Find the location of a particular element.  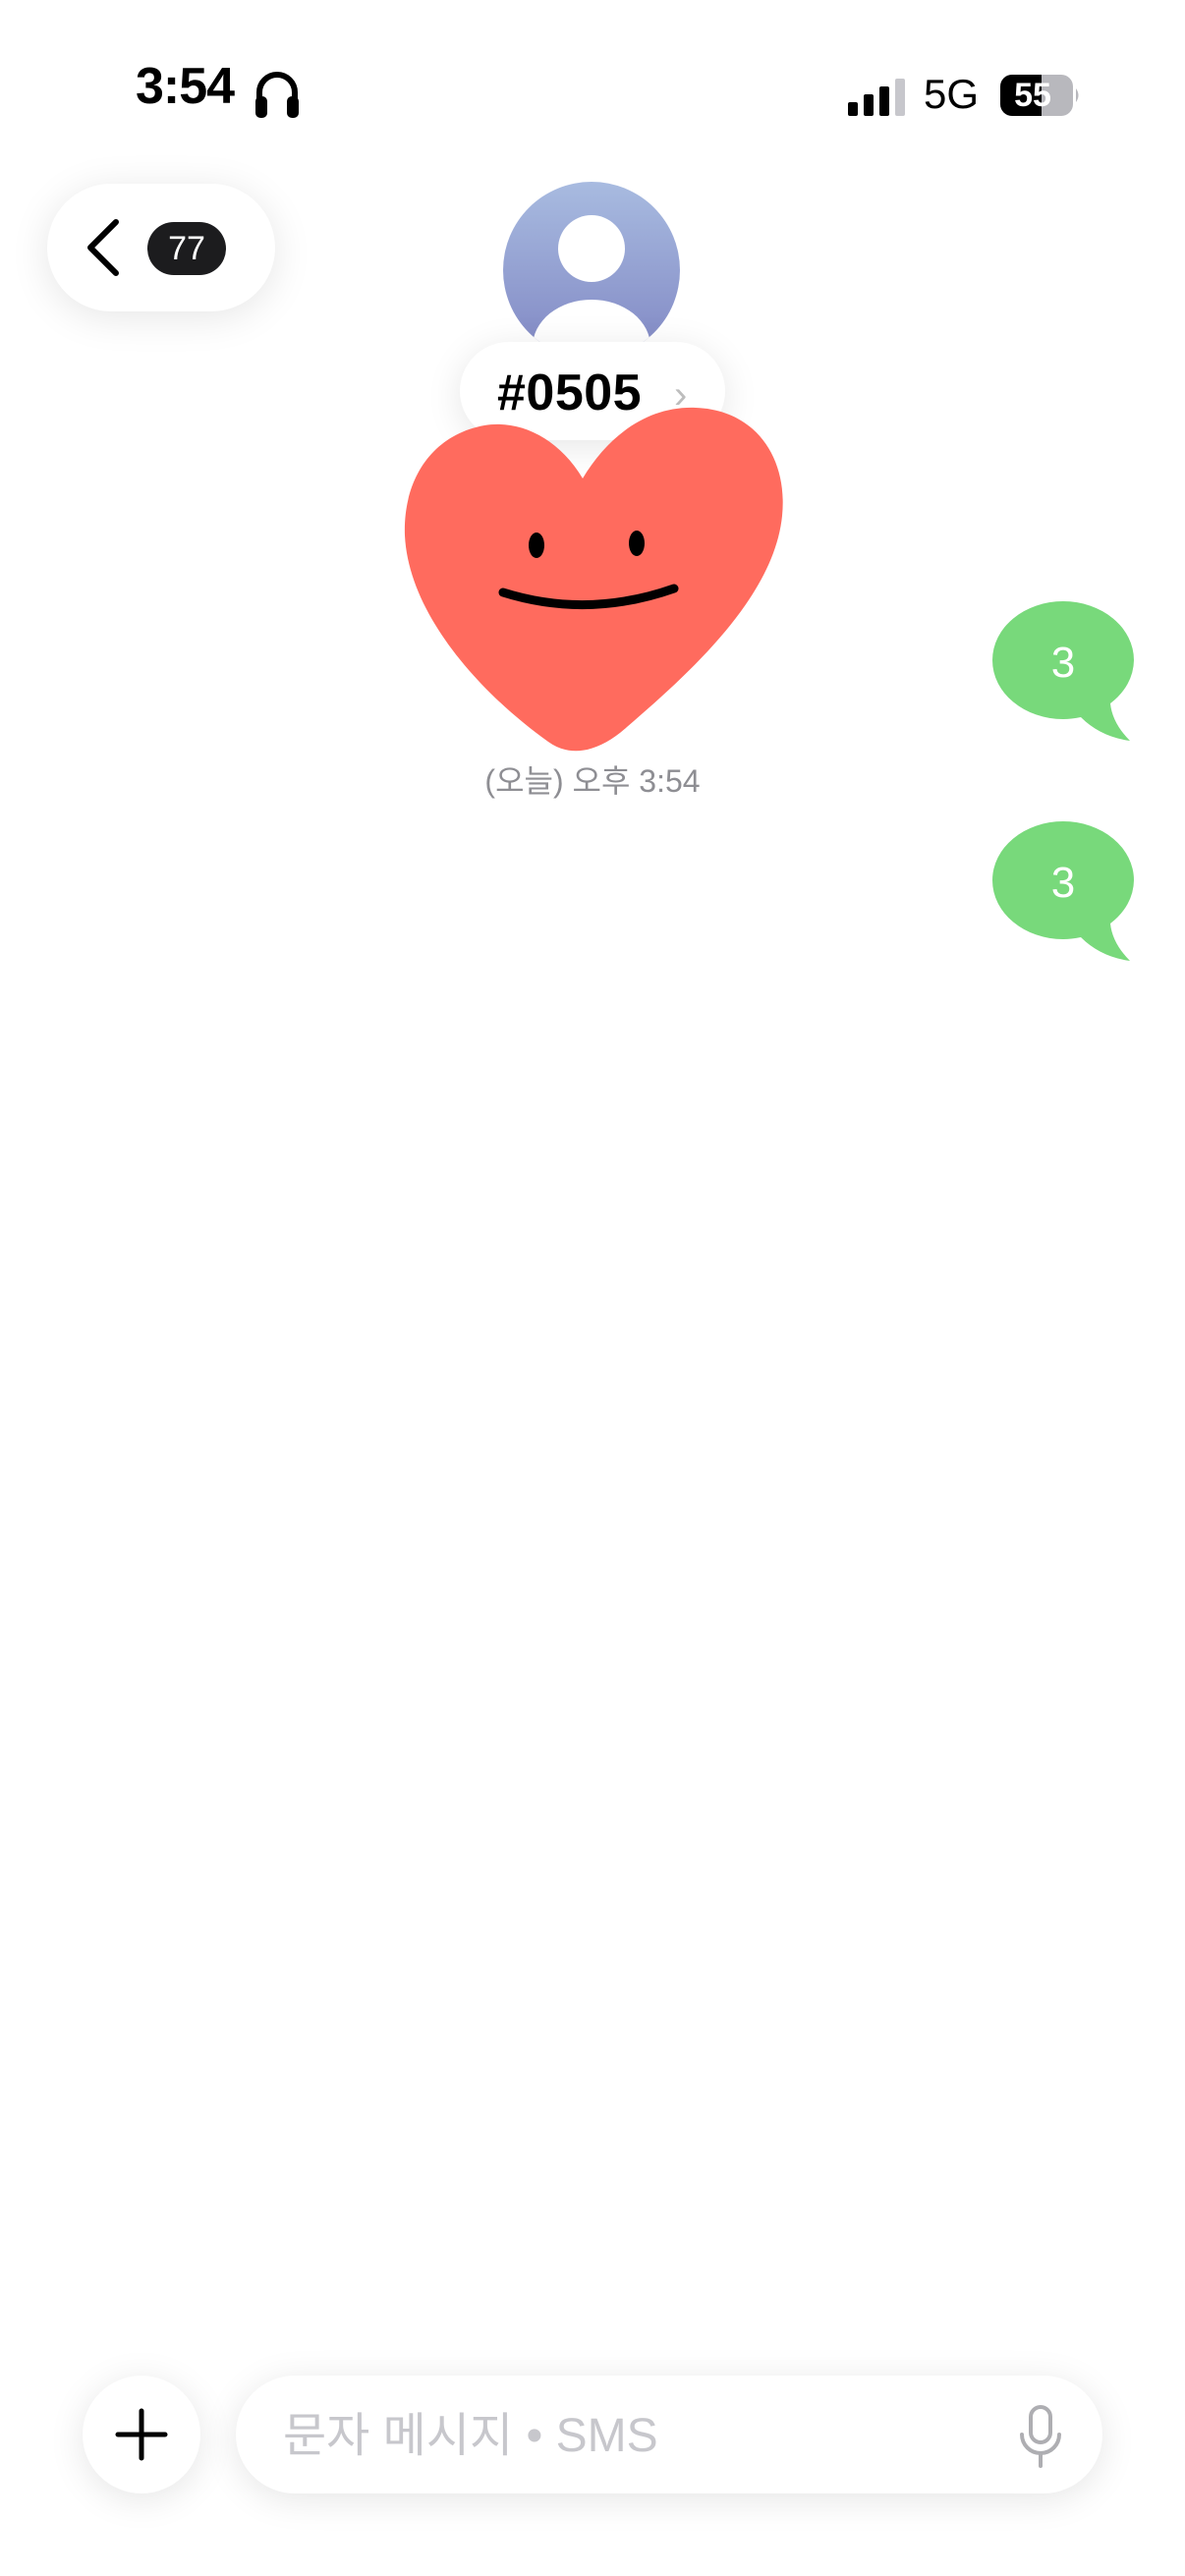

chevron-left-icon is located at coordinates (104, 247).